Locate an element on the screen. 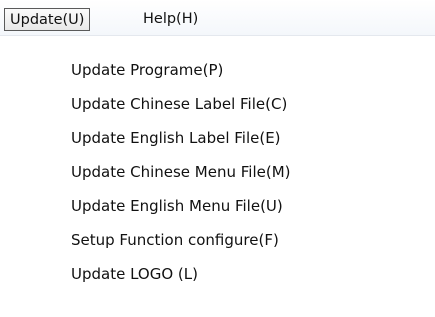 Image resolution: width=435 pixels, height=317 pixels. menu-help: Help(H) is located at coordinates (170, 19).